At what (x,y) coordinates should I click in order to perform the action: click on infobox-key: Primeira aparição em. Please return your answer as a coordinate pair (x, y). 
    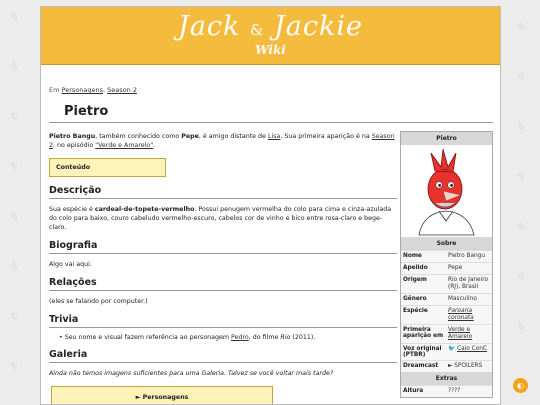
    Looking at the image, I should click on (423, 333).